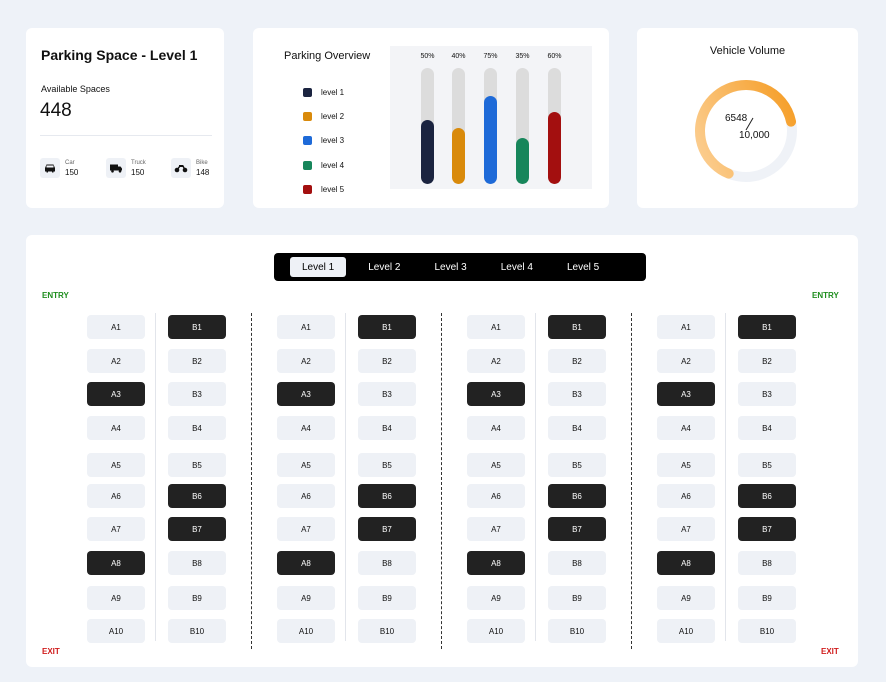  Describe the element at coordinates (333, 116) in the screenshot. I see `legend-label: level 2` at that location.